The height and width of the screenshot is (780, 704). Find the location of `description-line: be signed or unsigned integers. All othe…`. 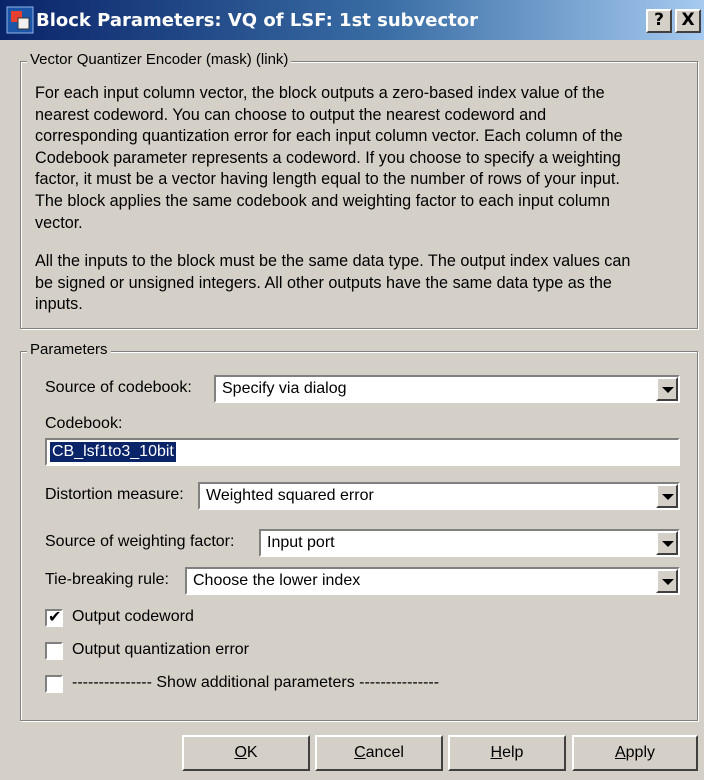

description-line: be signed or unsigned integers. All othe… is located at coordinates (323, 282).